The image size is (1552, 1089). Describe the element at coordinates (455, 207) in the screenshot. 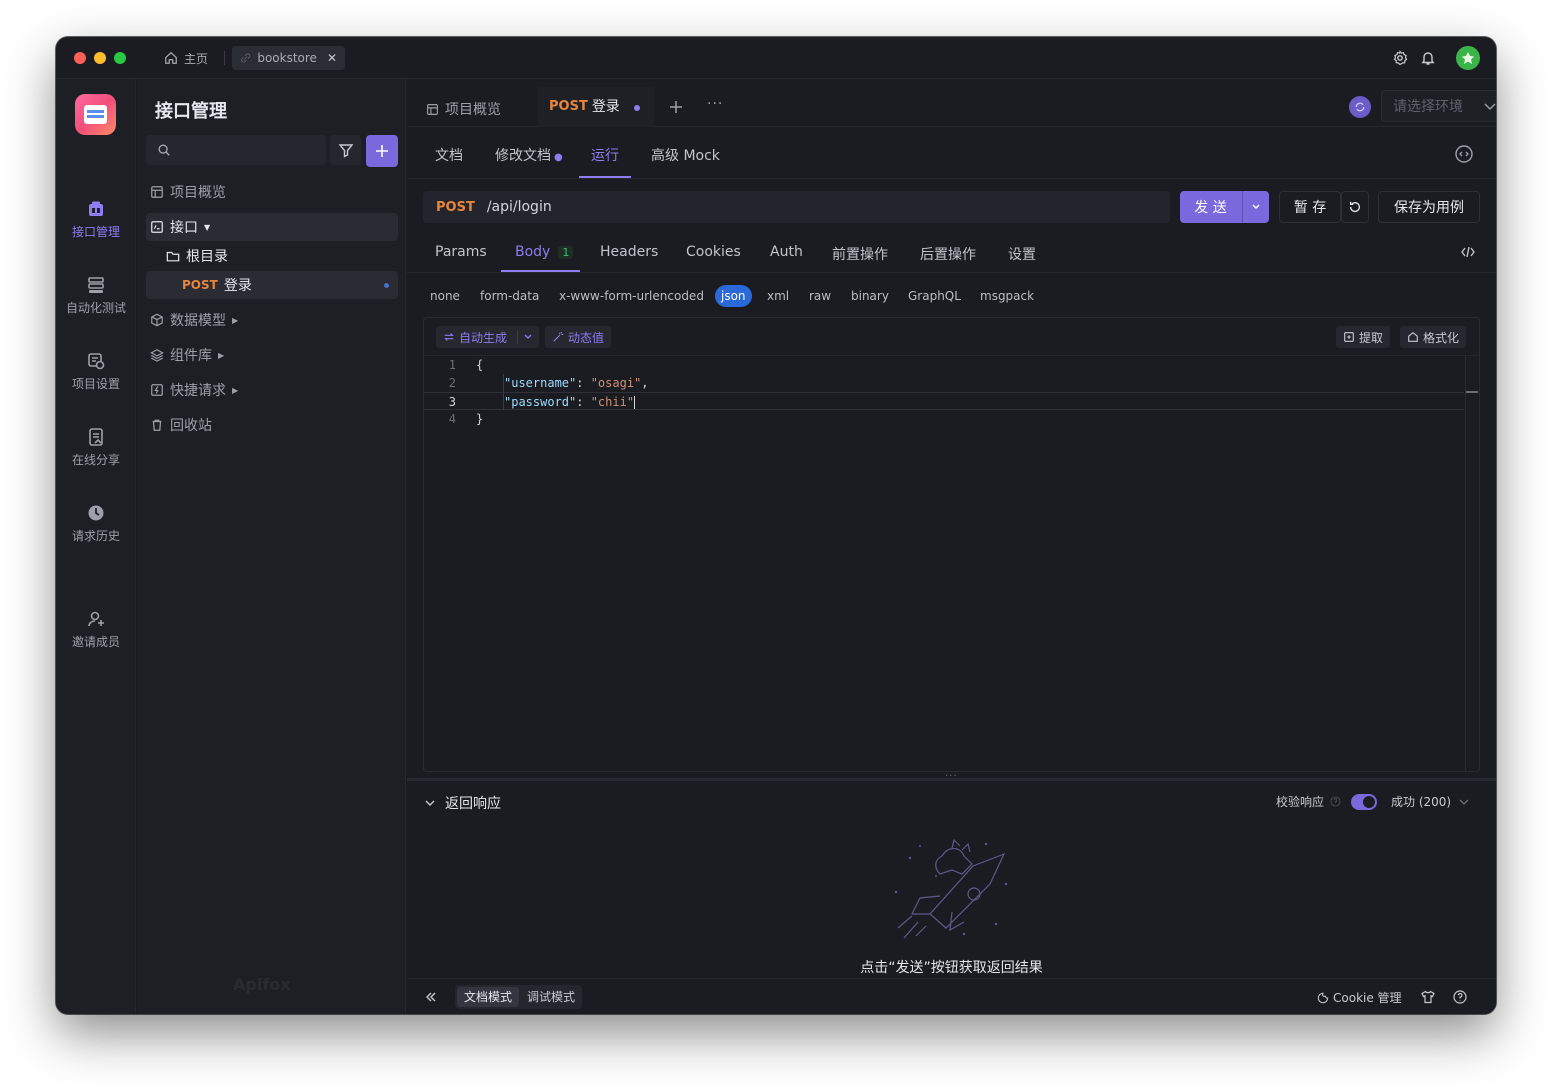

I see `method-select: POST` at that location.